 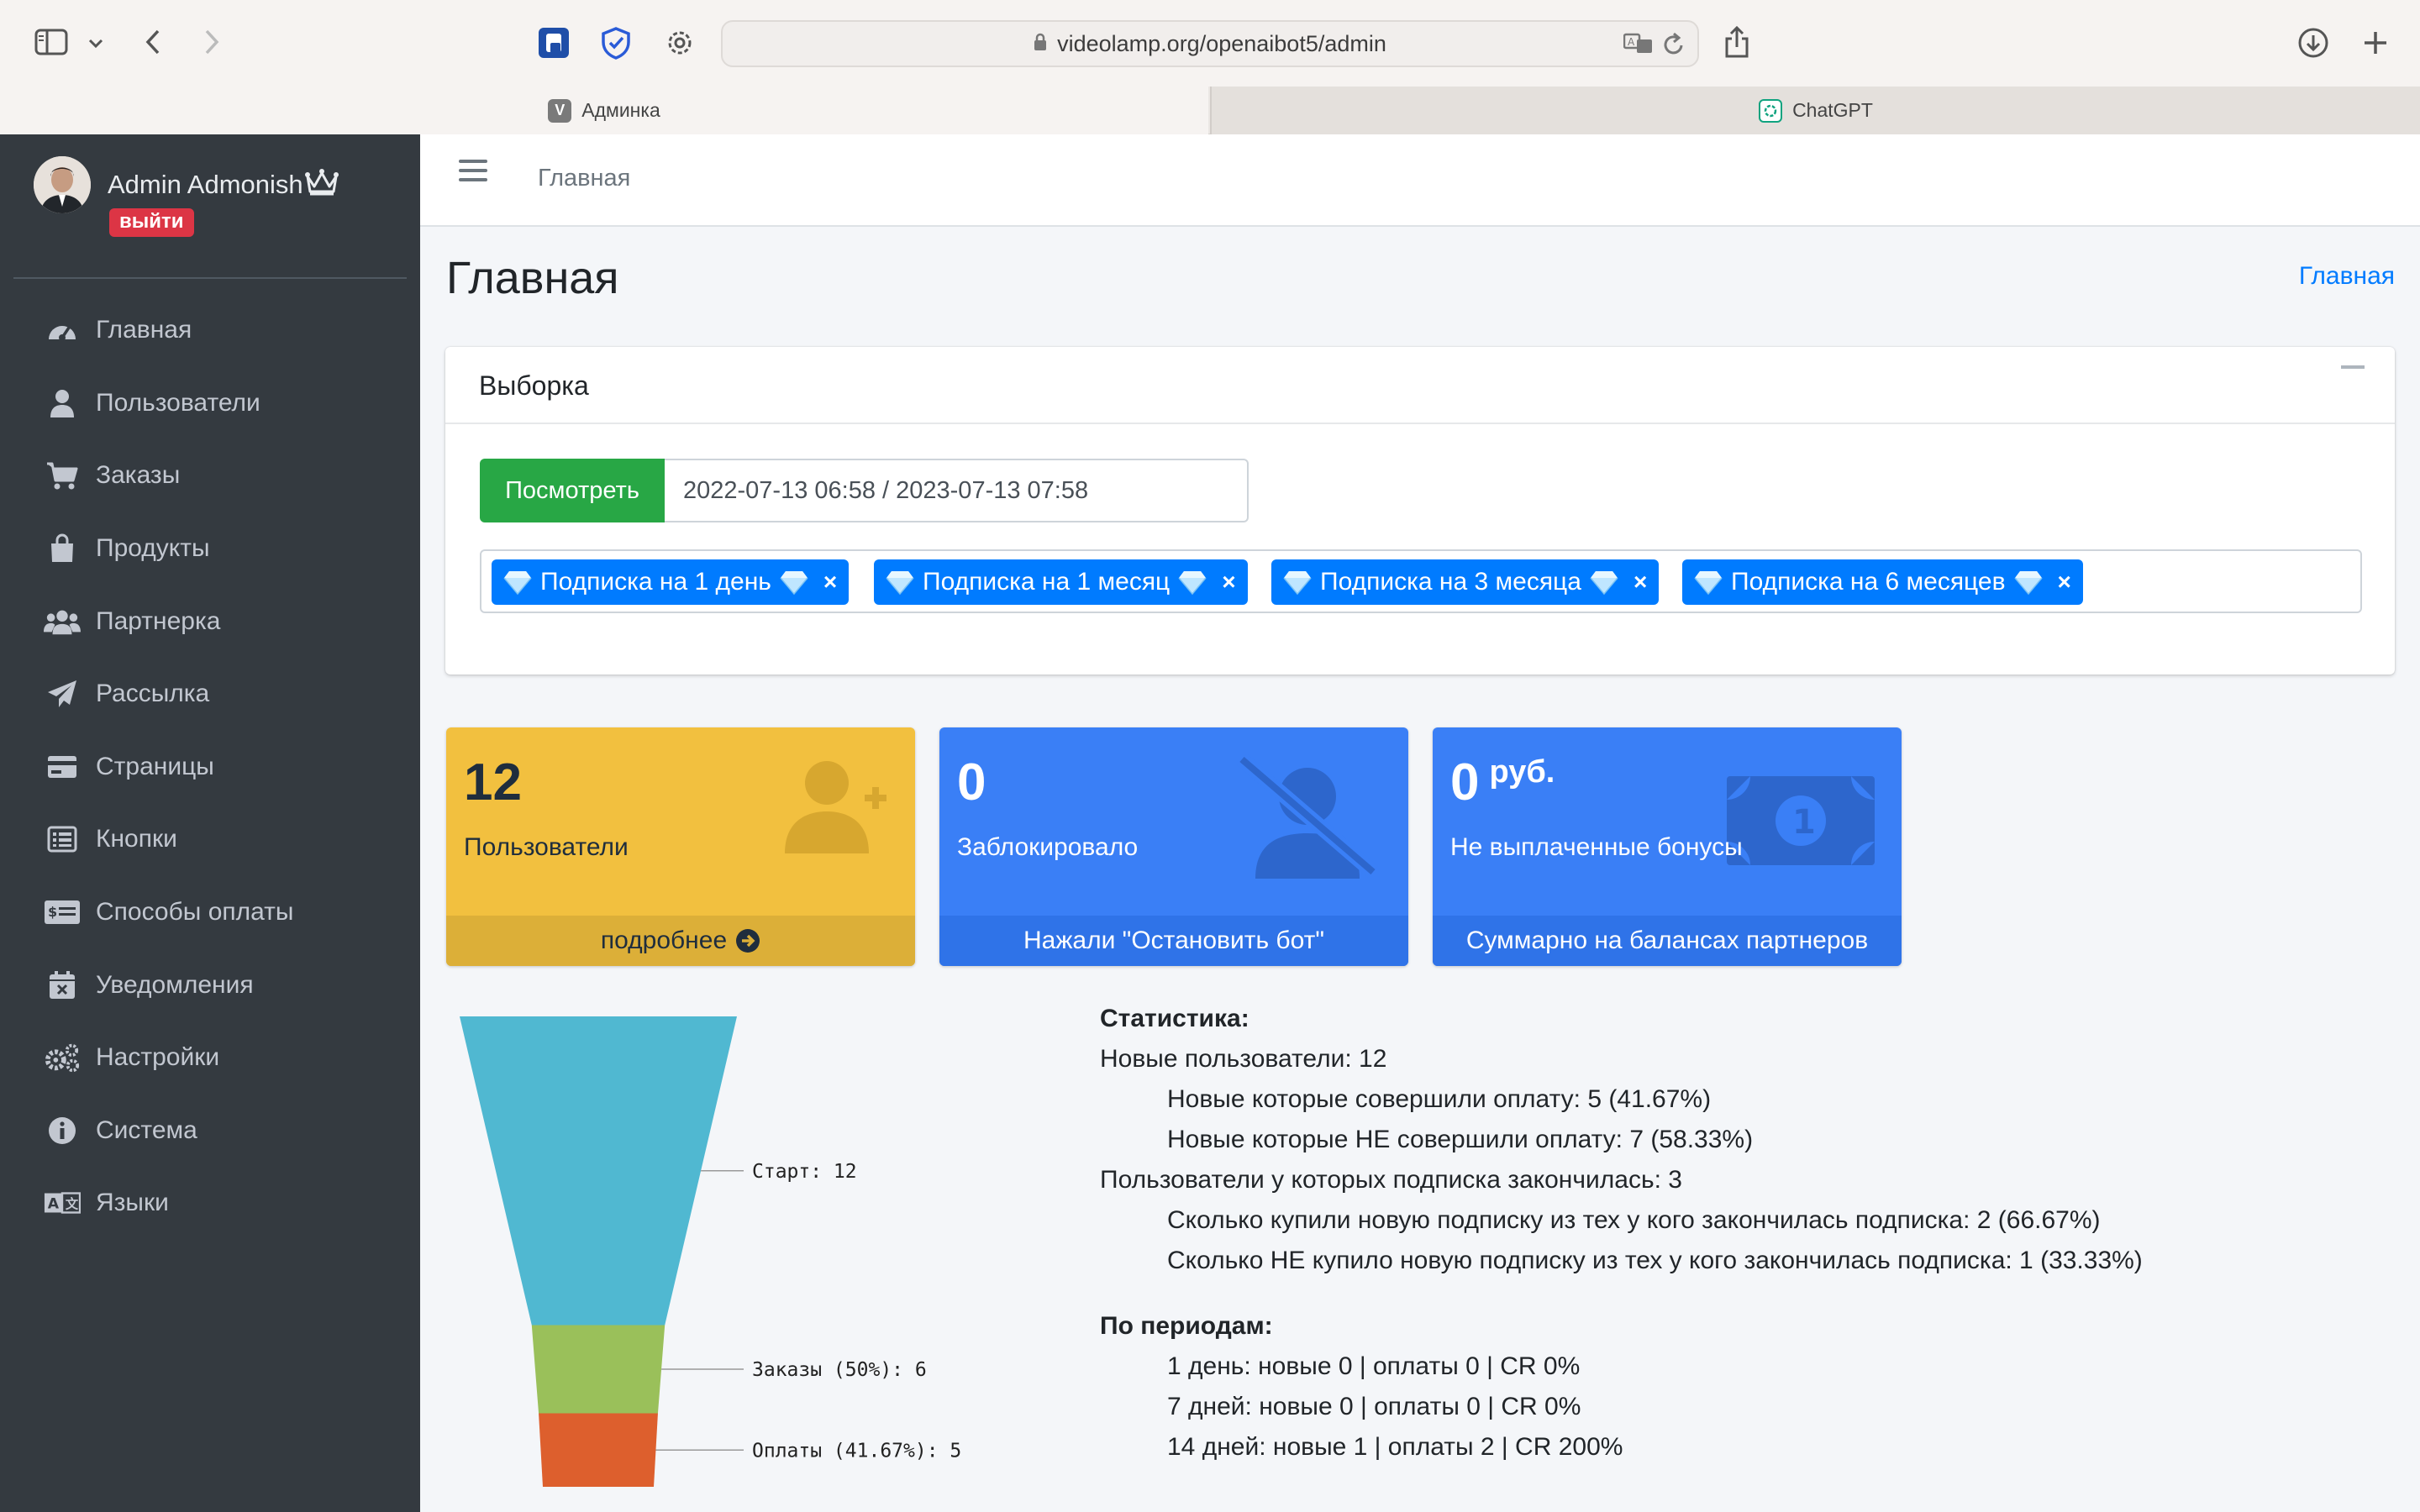 What do you see at coordinates (1771, 110) in the screenshot?
I see `chatgpt-favicon-icon` at bounding box center [1771, 110].